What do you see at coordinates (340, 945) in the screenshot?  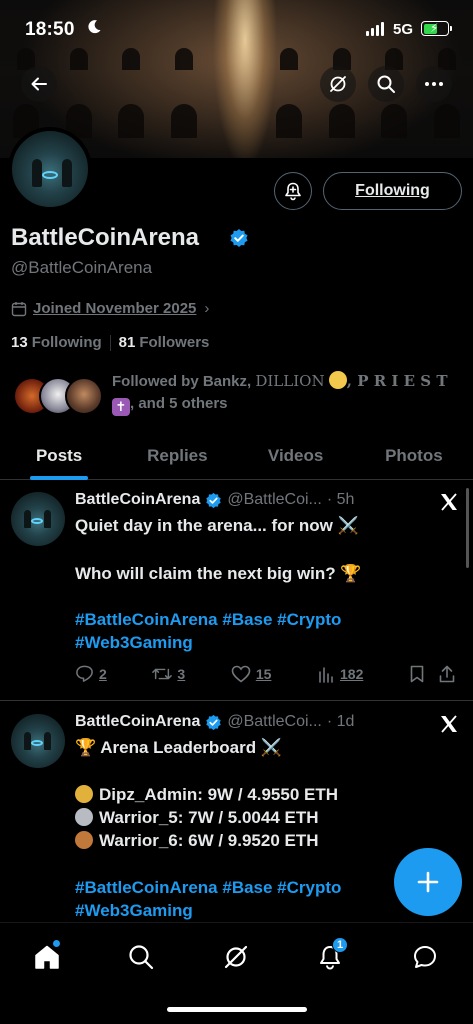 I see `notifications-badge: 1` at bounding box center [340, 945].